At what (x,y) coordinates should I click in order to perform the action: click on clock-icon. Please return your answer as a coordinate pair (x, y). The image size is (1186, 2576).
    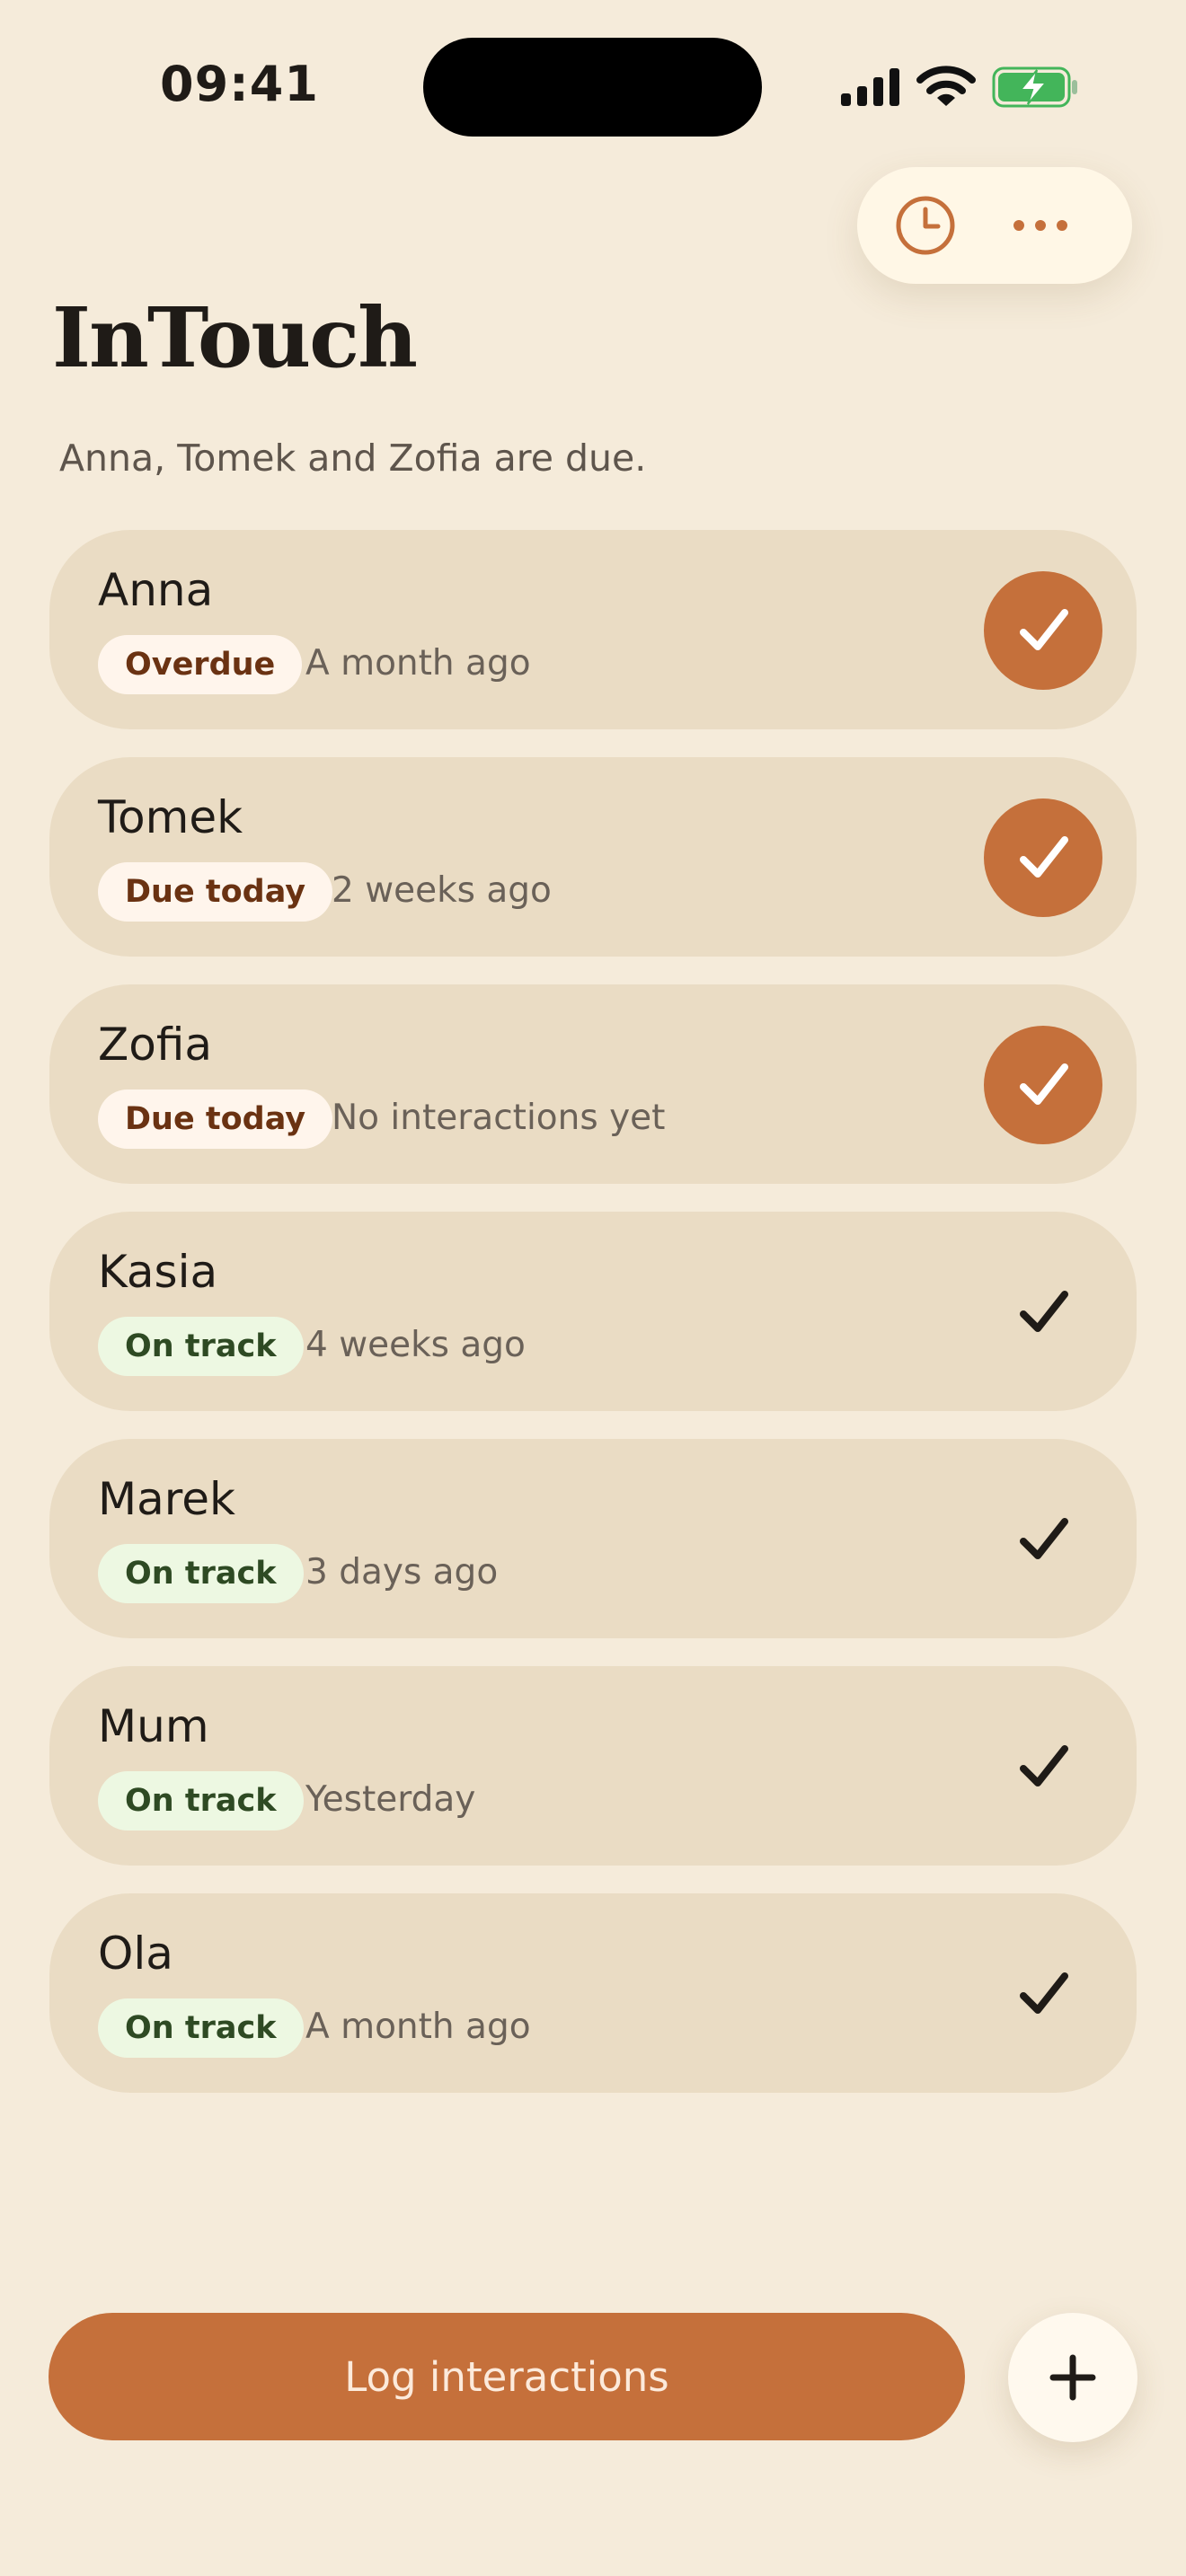
    Looking at the image, I should click on (925, 225).